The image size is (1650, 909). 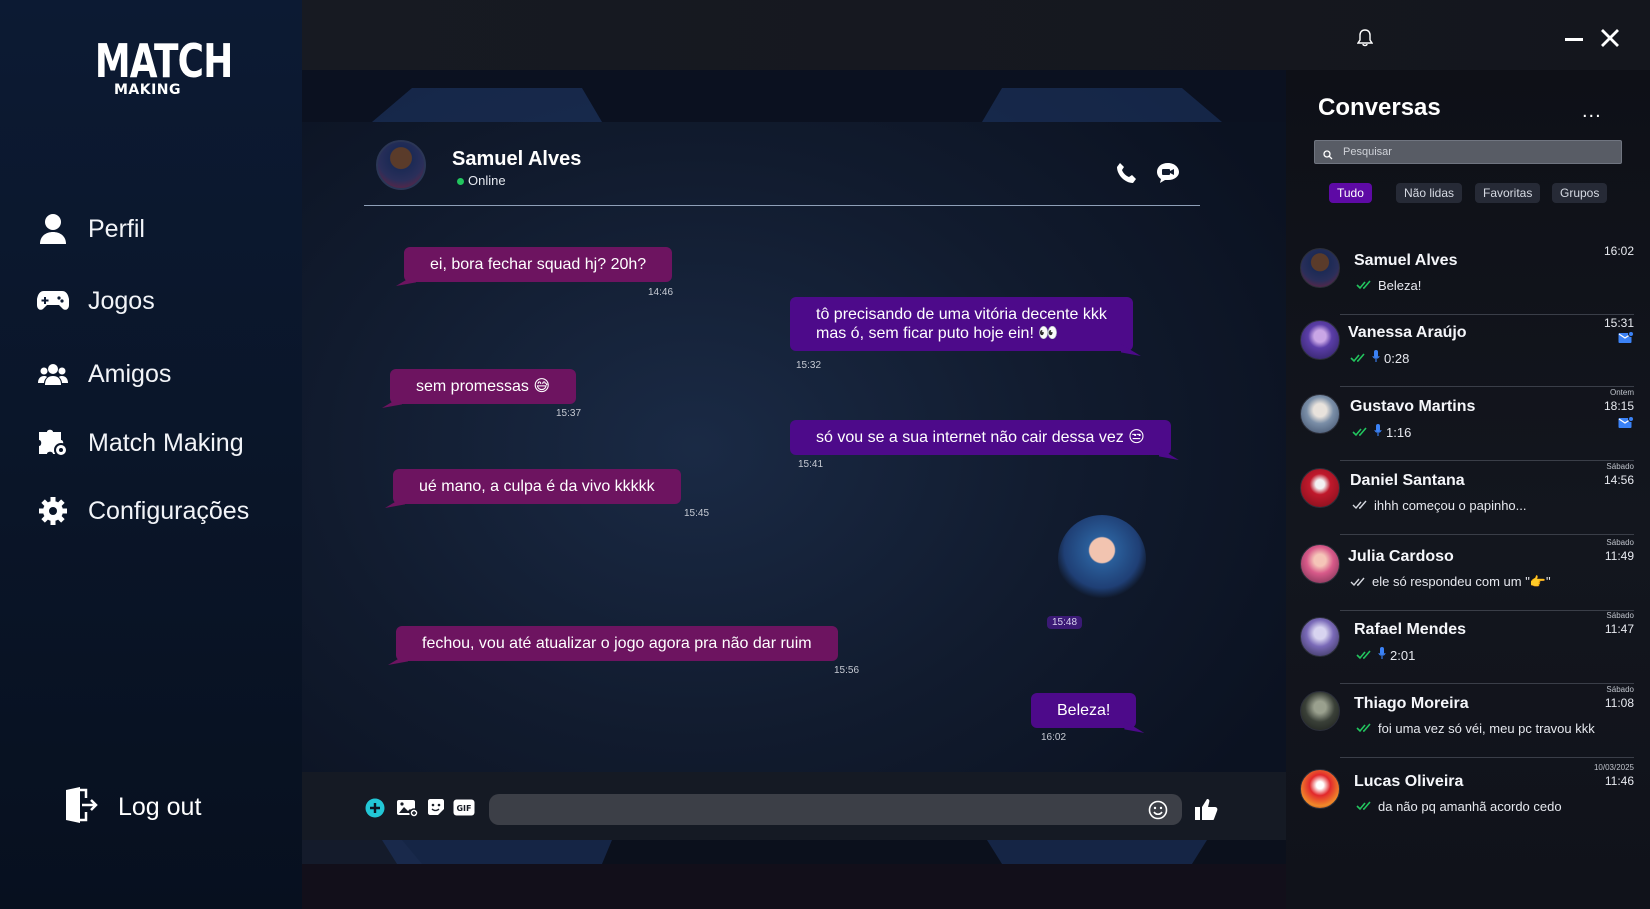 I want to click on conversation-preview: foi uma vez só véi, meu pc travou kkk, so click(x=1475, y=728).